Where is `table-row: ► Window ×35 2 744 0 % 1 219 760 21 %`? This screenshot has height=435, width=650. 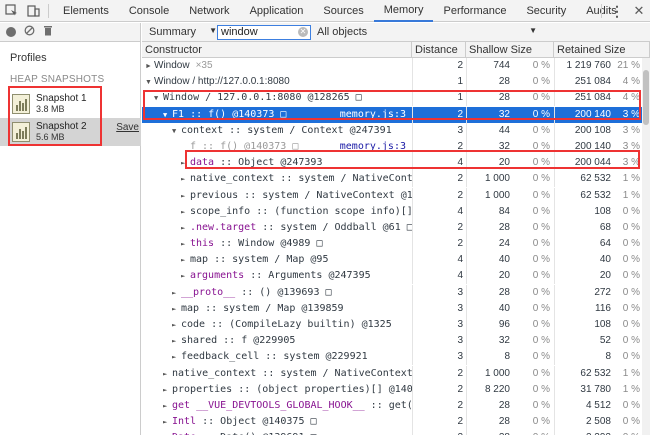 table-row: ► Window ×35 2 744 0 % 1 219 760 21 % is located at coordinates (392, 66).